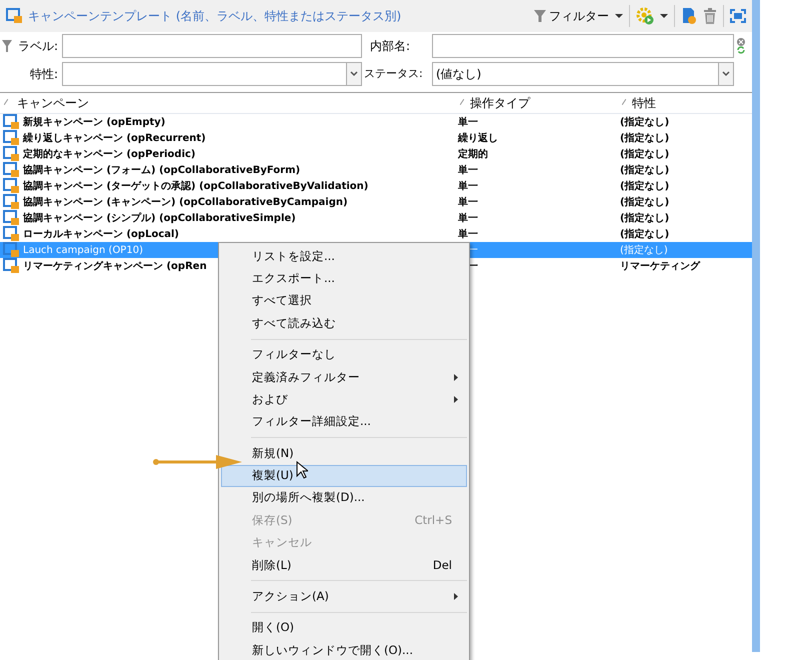  What do you see at coordinates (344, 377) in the screenshot?
I see `menu-item: 定義済みフィルター` at bounding box center [344, 377].